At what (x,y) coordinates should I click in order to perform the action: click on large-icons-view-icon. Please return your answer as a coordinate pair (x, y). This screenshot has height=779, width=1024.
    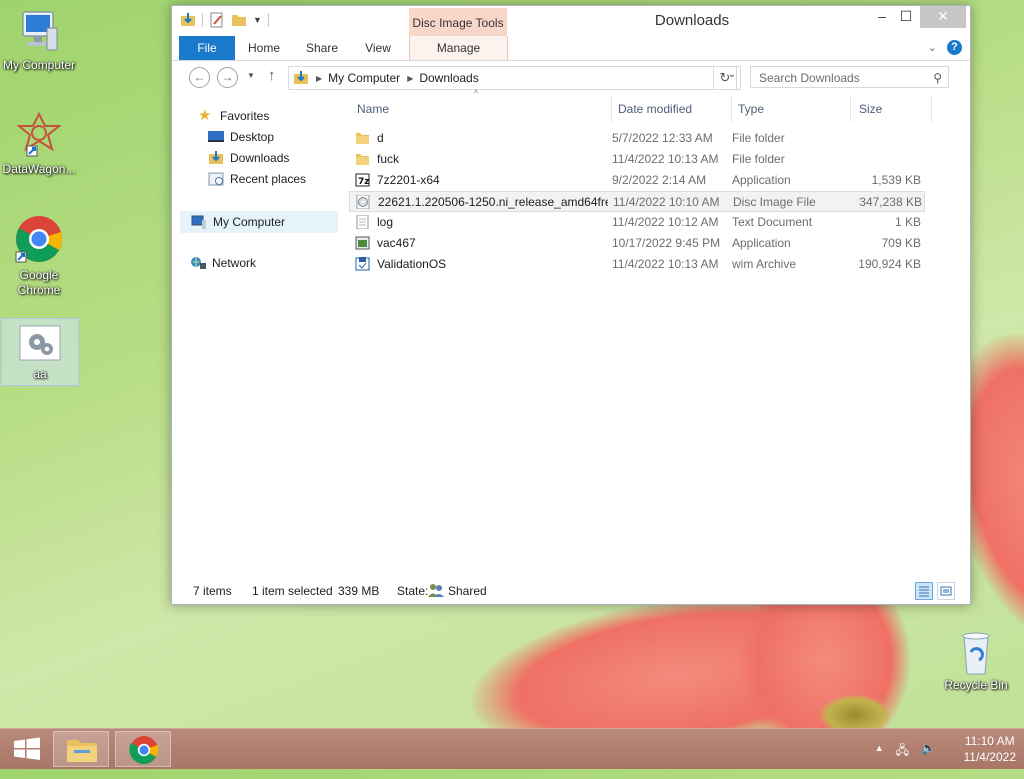
    Looking at the image, I should click on (946, 591).